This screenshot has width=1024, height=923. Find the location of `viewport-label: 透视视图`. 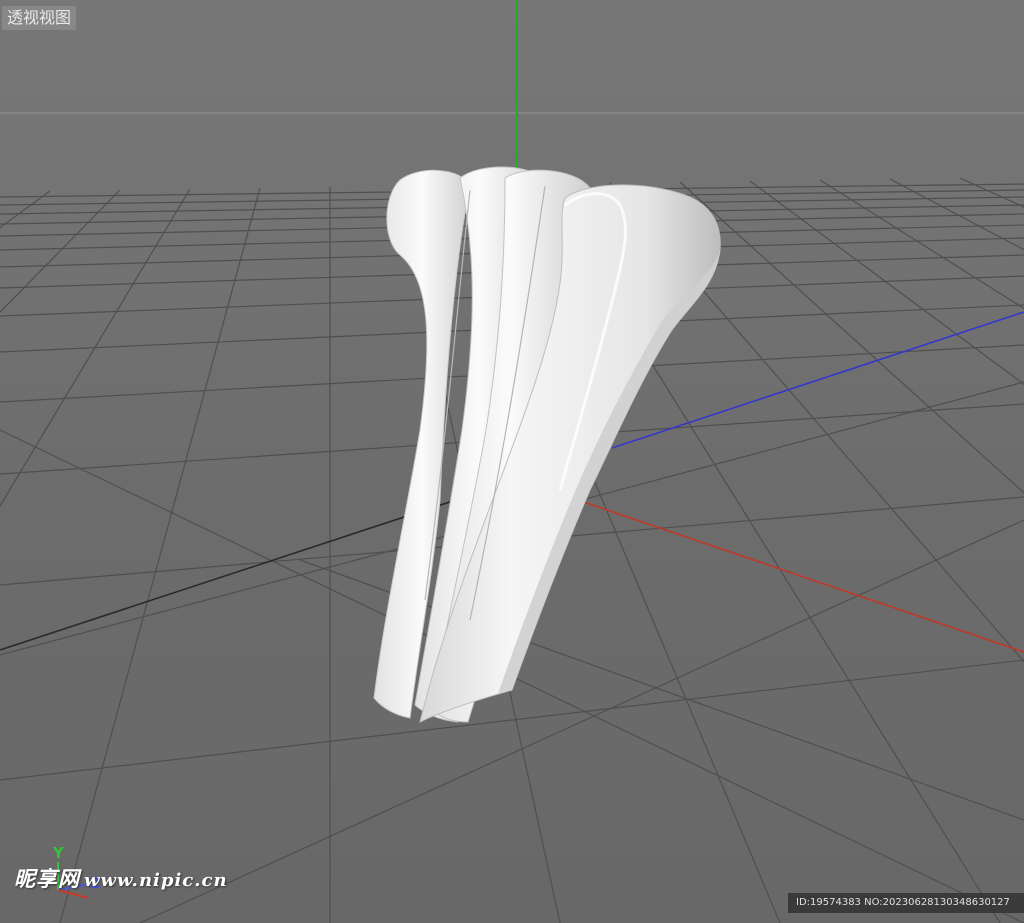

viewport-label: 透视视图 is located at coordinates (39, 18).